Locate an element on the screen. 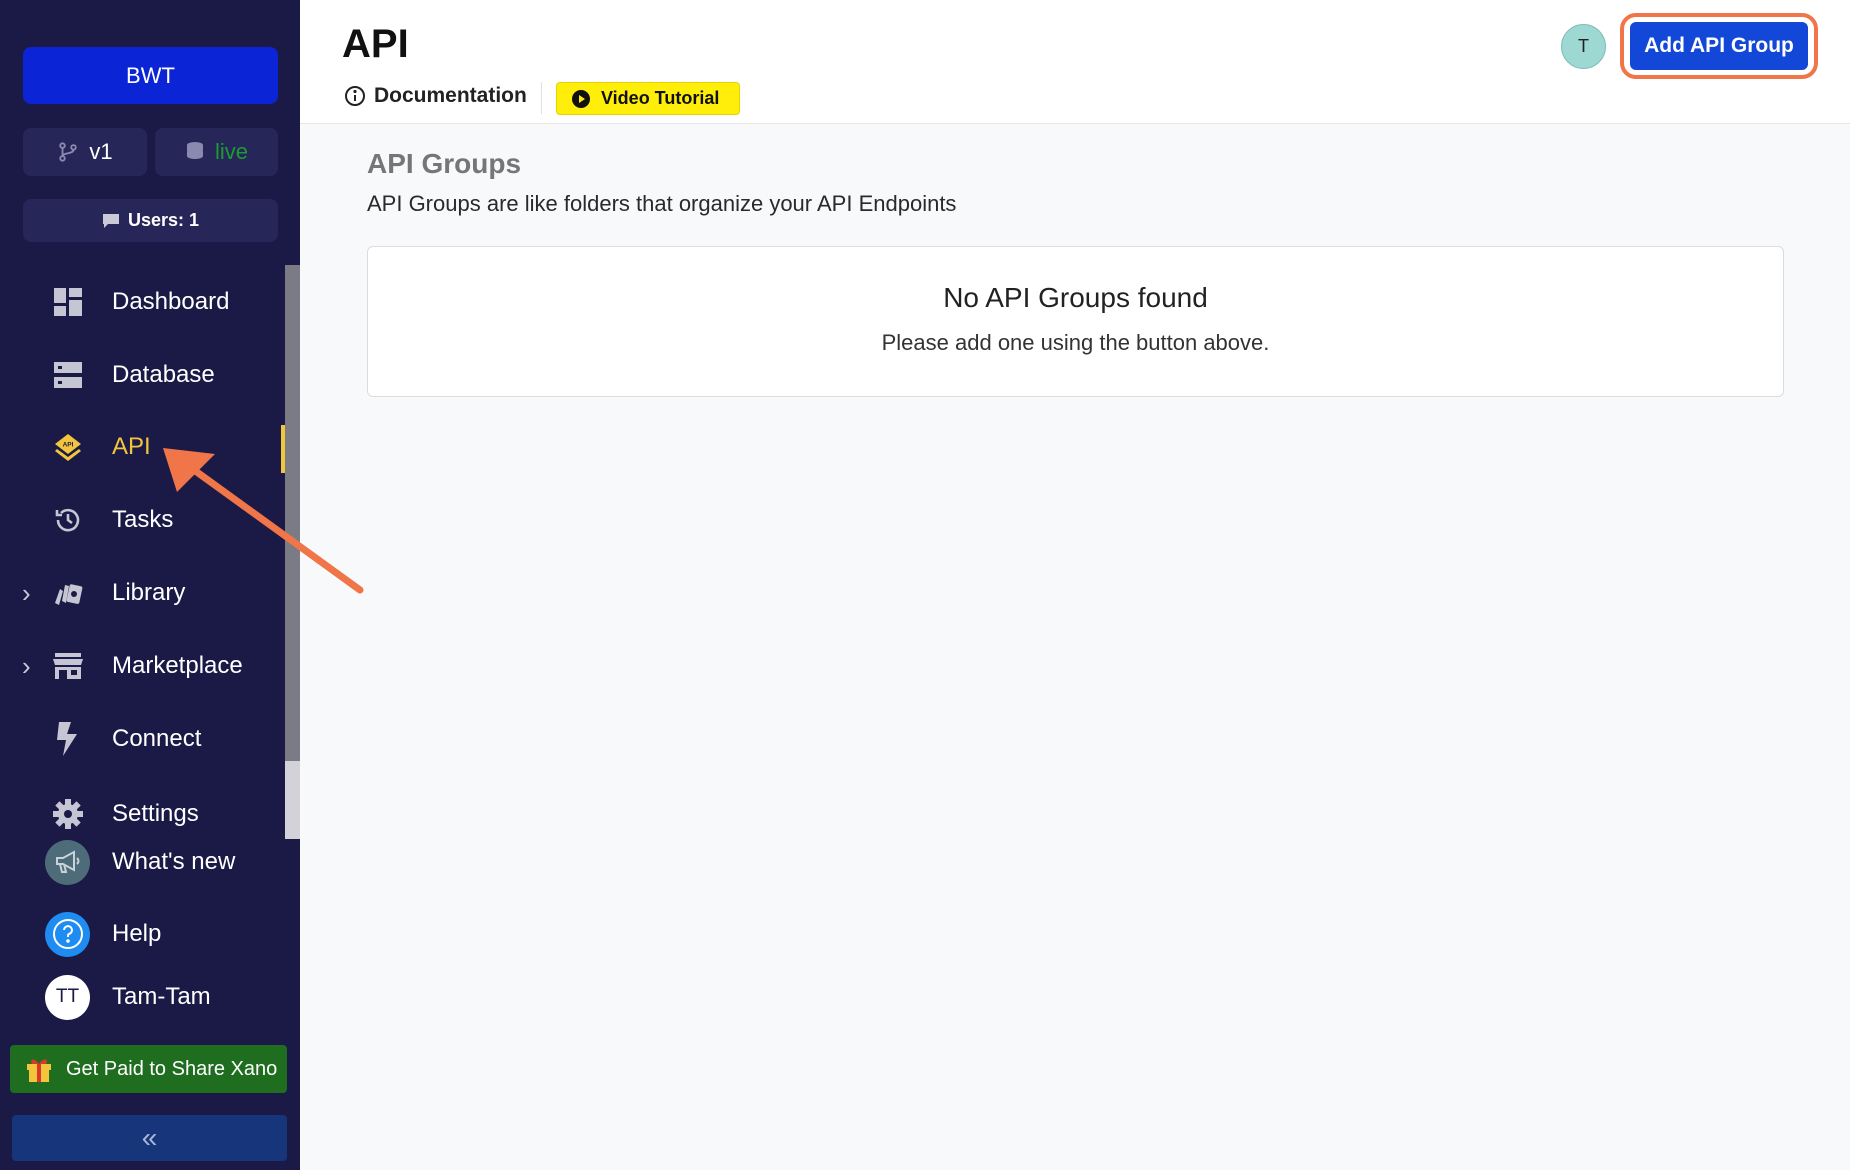 The height and width of the screenshot is (1170, 1850). user-avatar: TT is located at coordinates (67, 997).